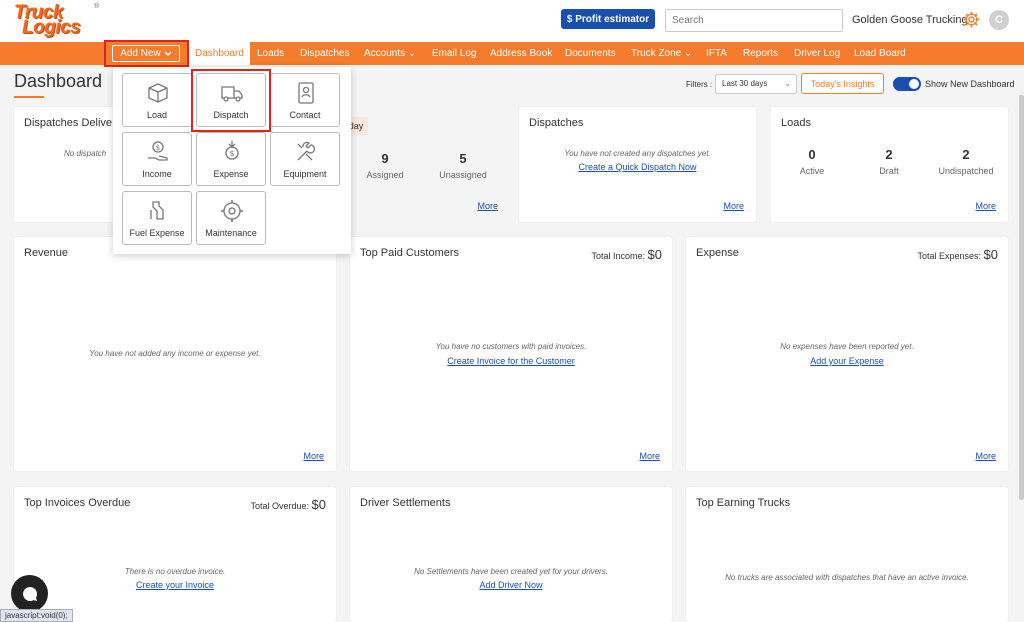  What do you see at coordinates (1021, 297) in the screenshot?
I see `scrollbar` at bounding box center [1021, 297].